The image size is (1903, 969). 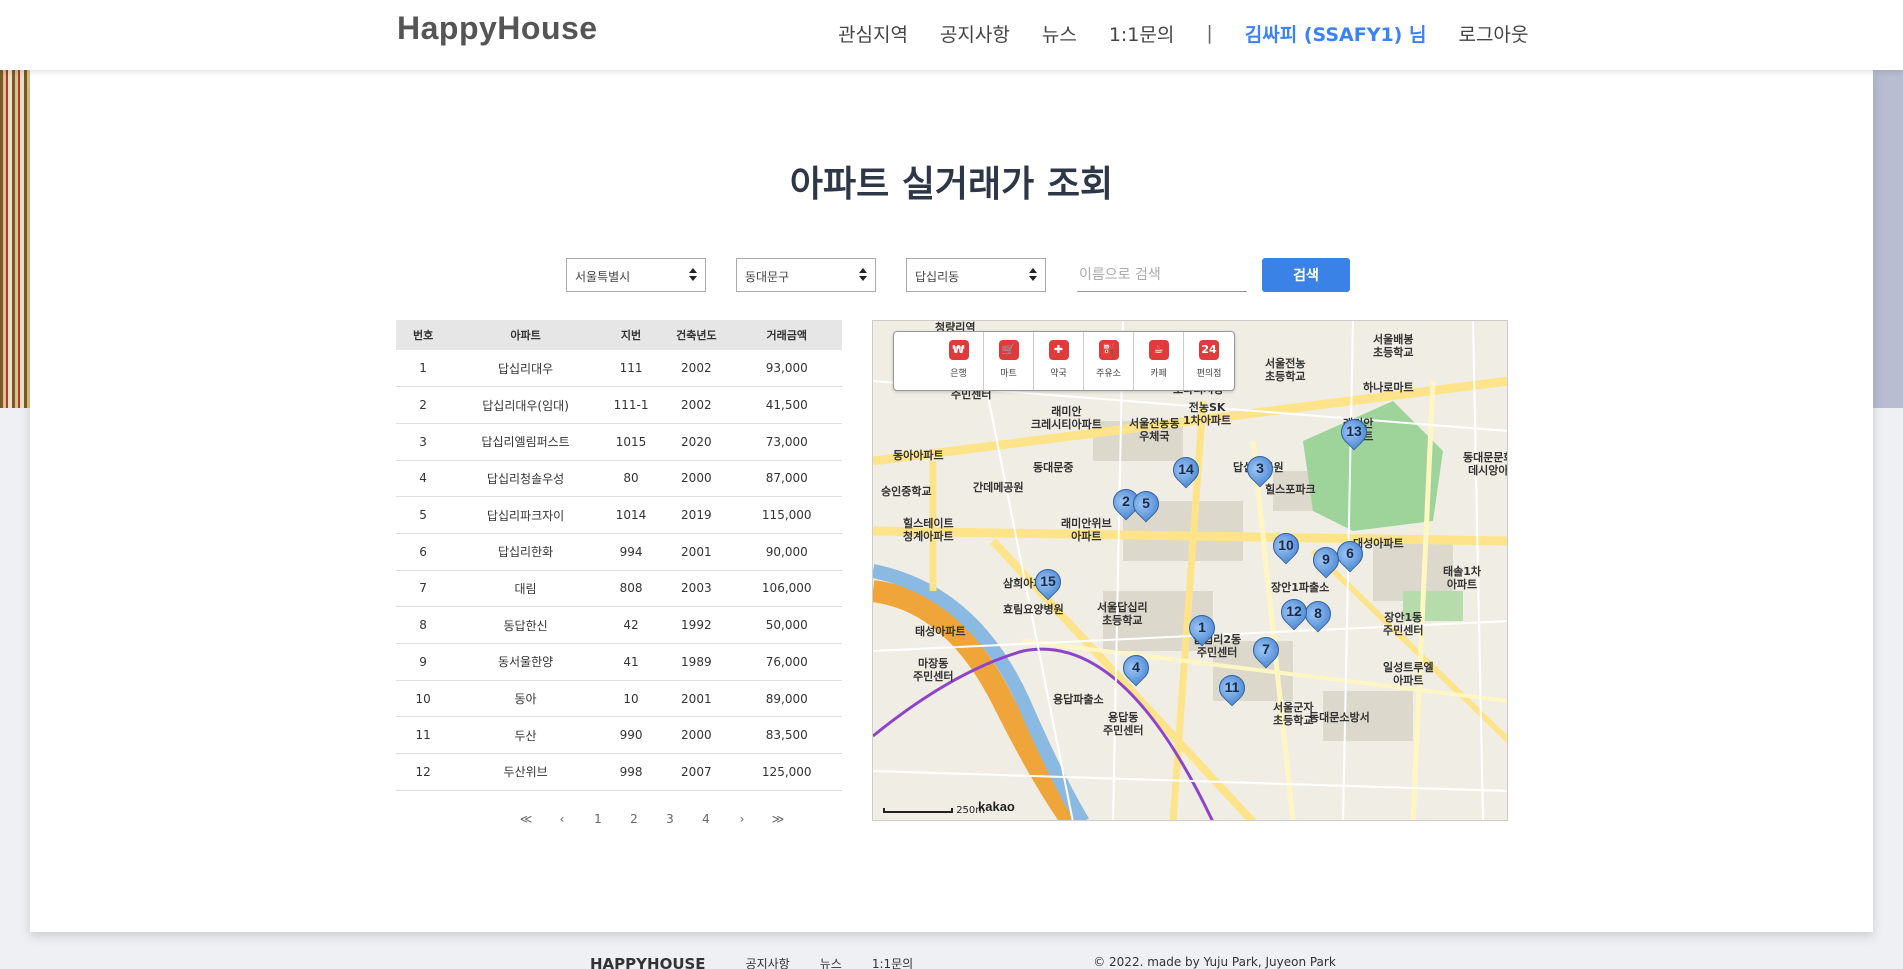 I want to click on table-row: 1 답십리대우 111 2002 93,000, so click(x=619, y=369).